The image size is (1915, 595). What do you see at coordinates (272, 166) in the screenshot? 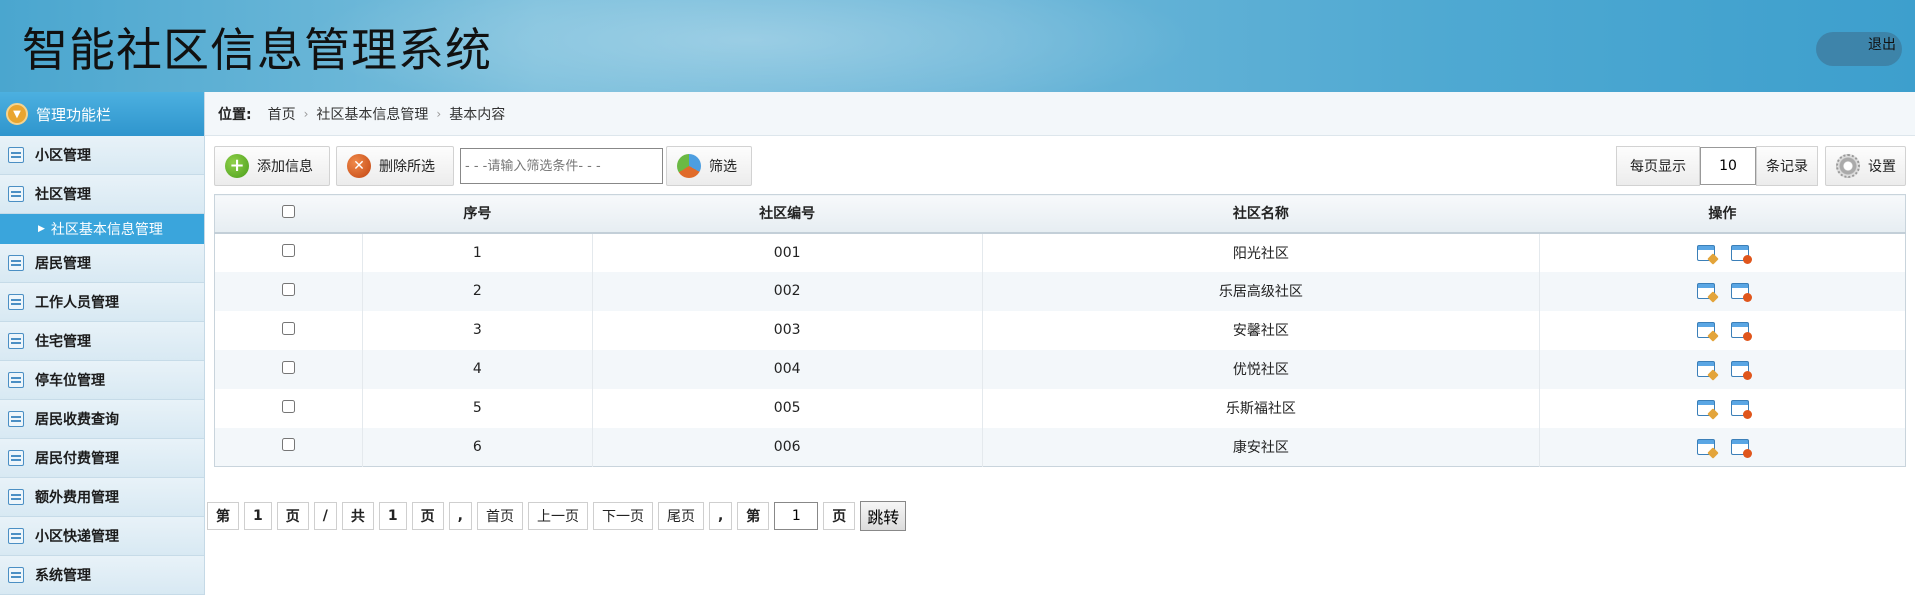
I see `add-button: + 添加信息` at bounding box center [272, 166].